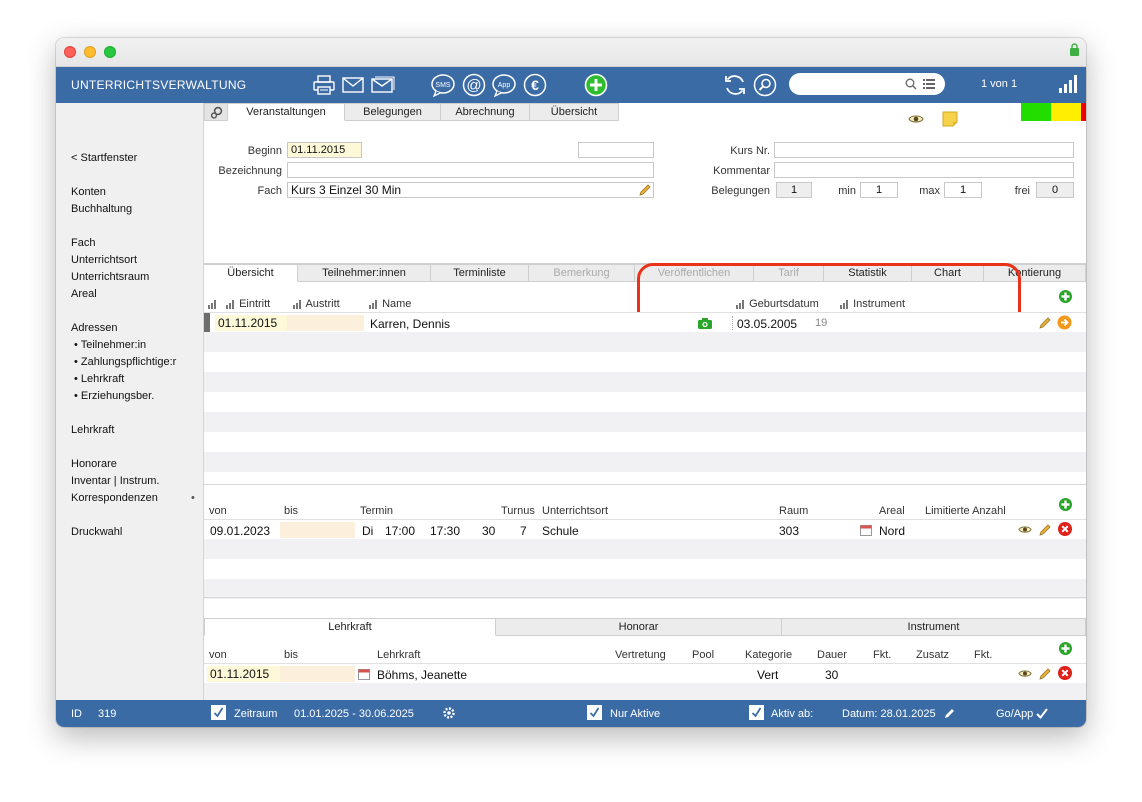 The height and width of the screenshot is (802, 1142). I want to click on sched-bis, so click(317, 530).